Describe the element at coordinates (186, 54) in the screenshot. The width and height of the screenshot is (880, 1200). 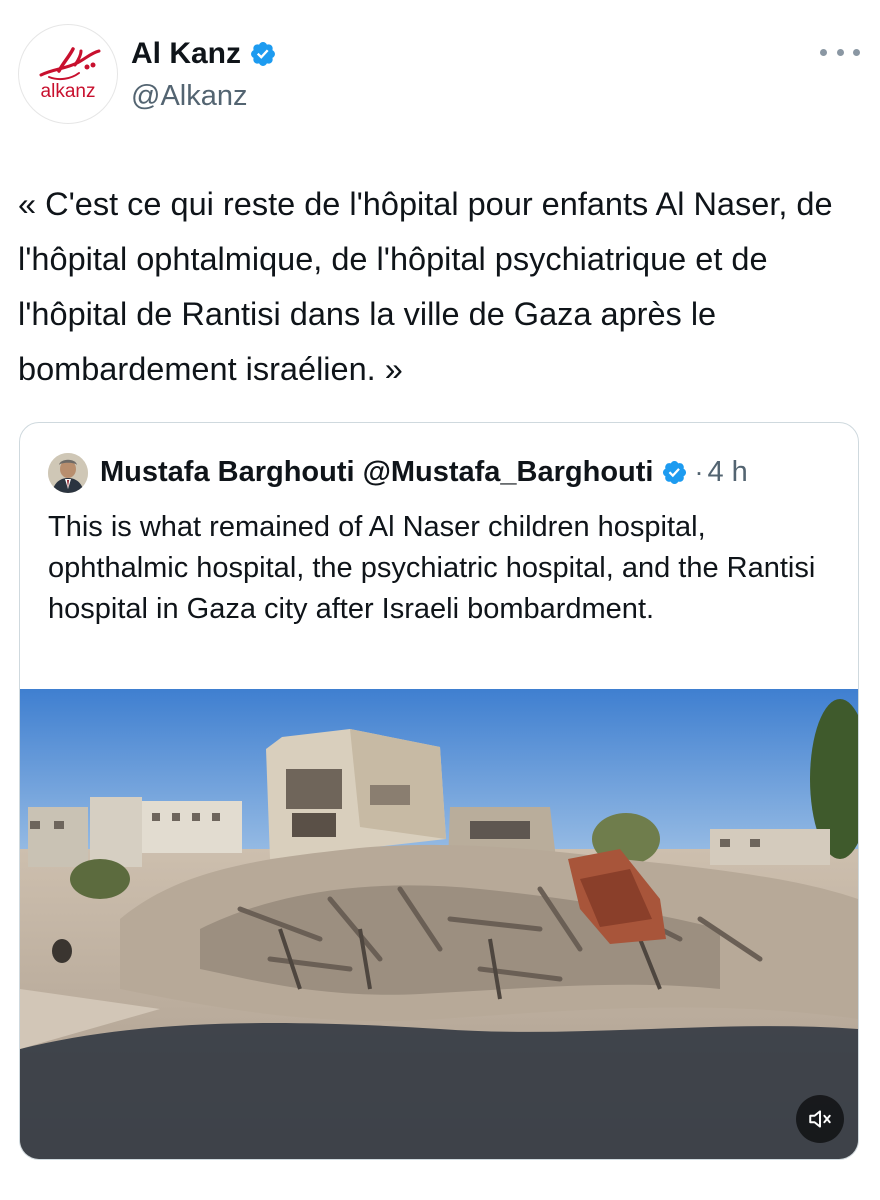
I see `author-display-name: Al Kanz` at that location.